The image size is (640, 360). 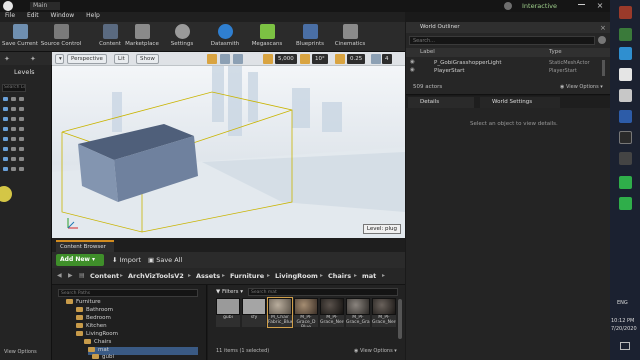 What do you see at coordinates (323, 292) in the screenshot?
I see `asset-search-input: Search mat` at bounding box center [323, 292].